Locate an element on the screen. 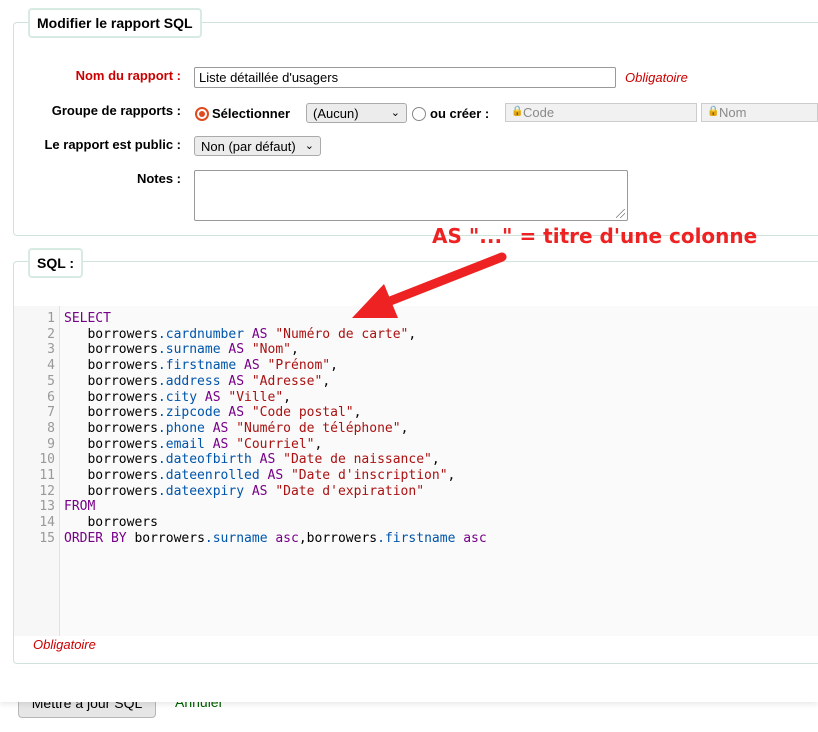 The height and width of the screenshot is (732, 818). code-text: FROM is located at coordinates (79, 507).